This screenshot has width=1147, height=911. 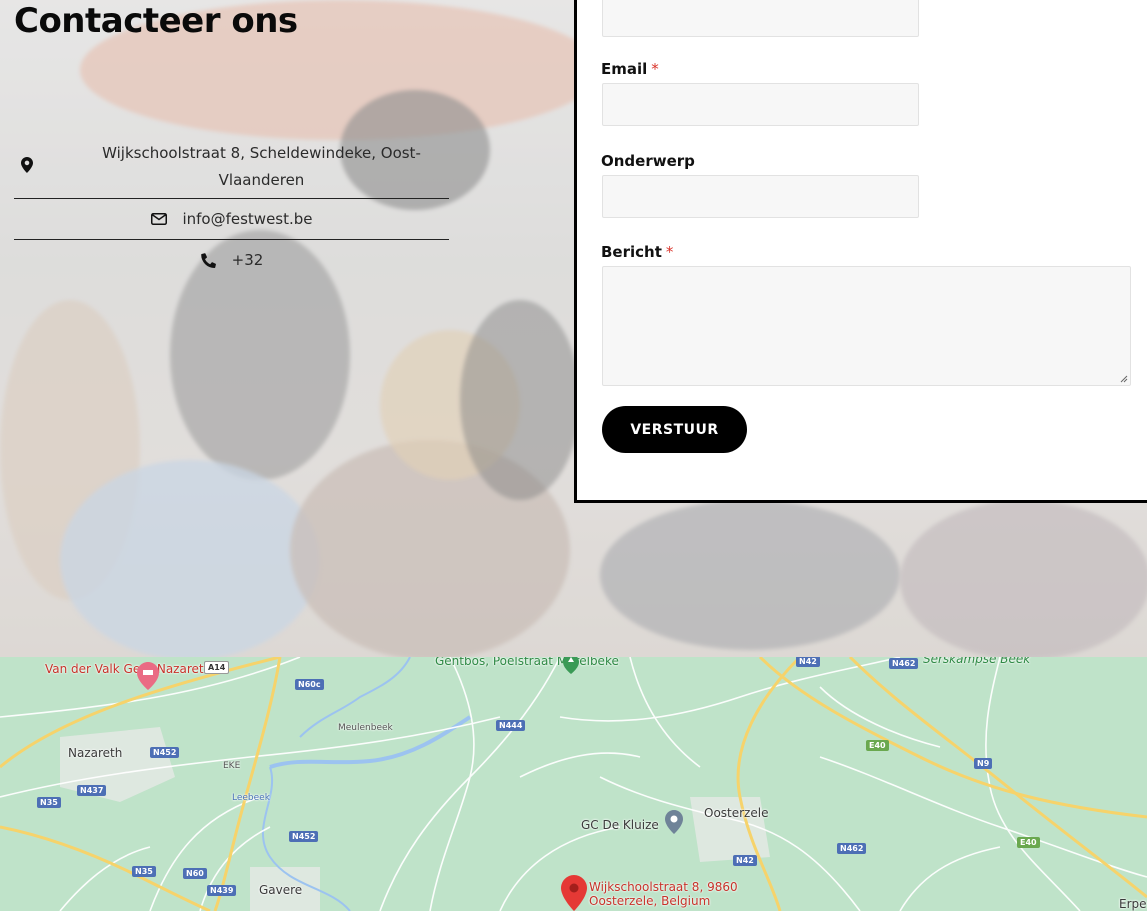 I want to click on subject-label: Onderwerp, so click(x=648, y=161).